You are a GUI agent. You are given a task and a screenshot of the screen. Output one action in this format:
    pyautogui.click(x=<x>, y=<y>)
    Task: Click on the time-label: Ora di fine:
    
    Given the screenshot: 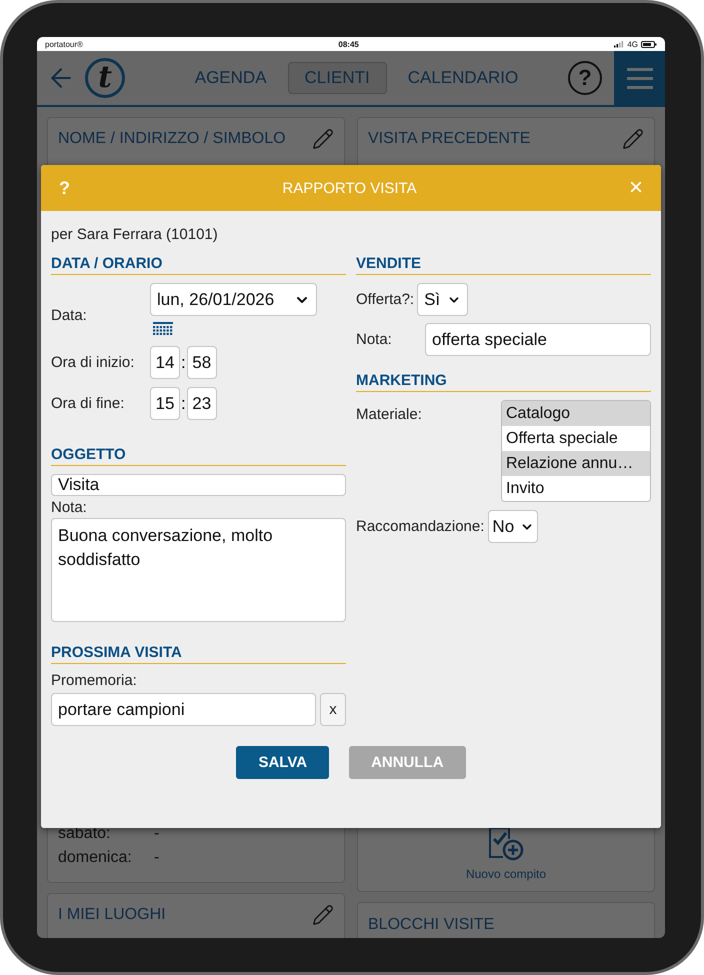 What is the action you would take?
    pyautogui.click(x=87, y=403)
    